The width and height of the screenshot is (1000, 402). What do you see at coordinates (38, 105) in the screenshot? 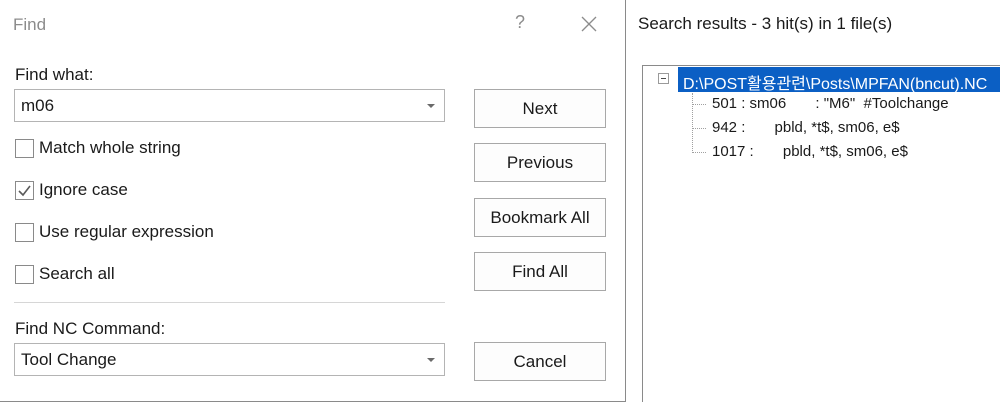
I see `find-what-value: m06` at bounding box center [38, 105].